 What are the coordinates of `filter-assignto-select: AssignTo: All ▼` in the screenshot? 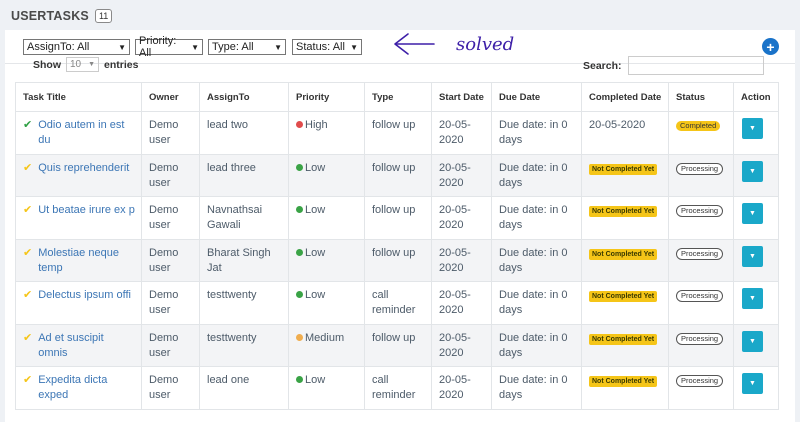 It's located at (76, 47).